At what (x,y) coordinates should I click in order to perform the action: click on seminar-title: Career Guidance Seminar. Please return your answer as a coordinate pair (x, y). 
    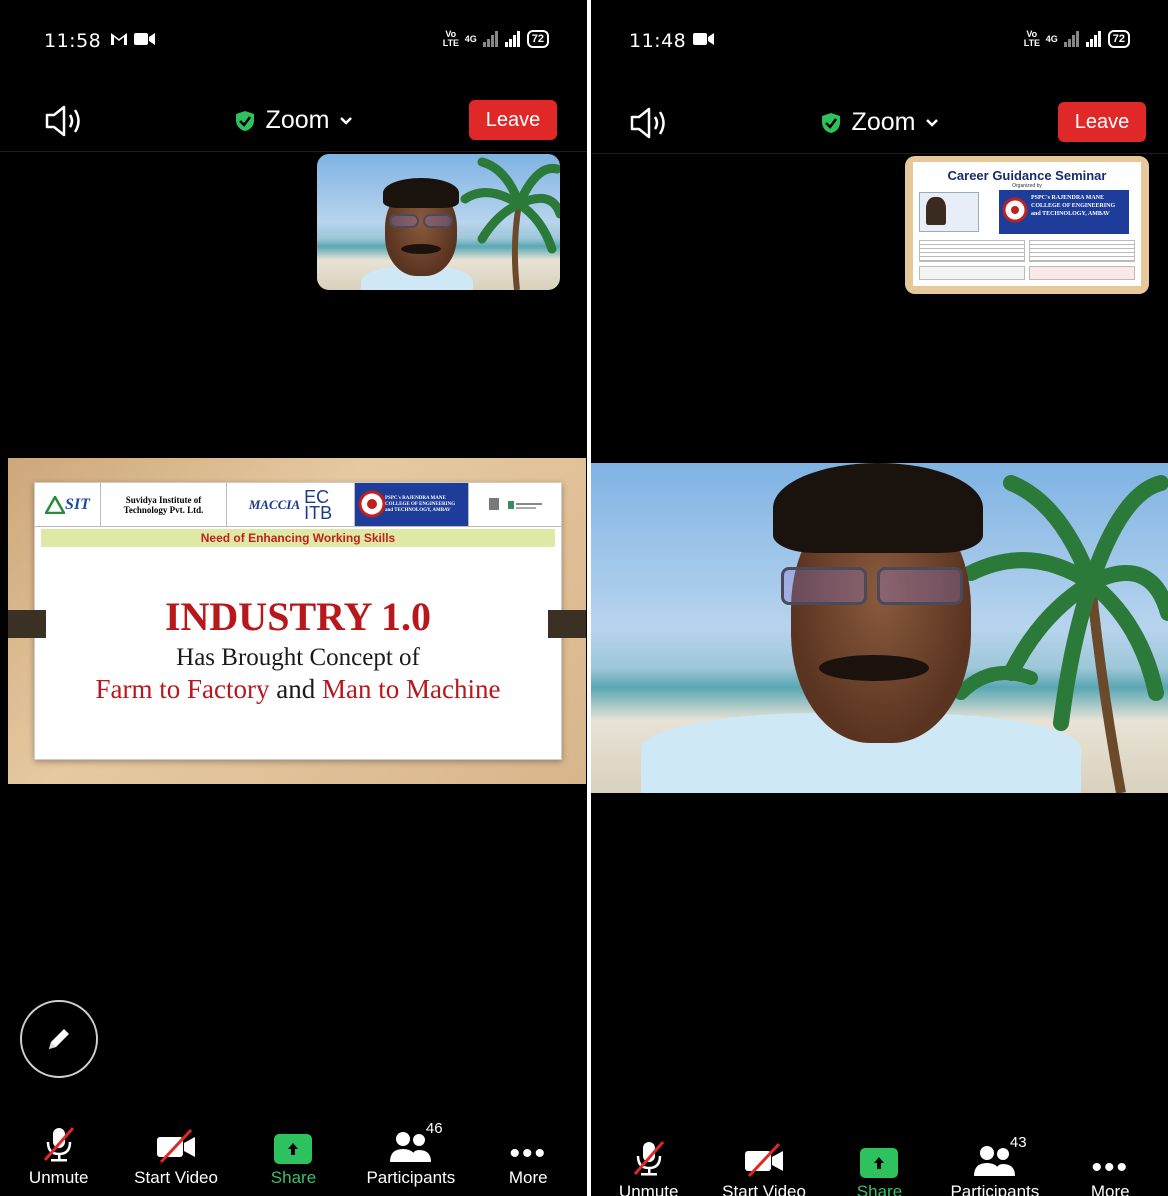
    Looking at the image, I should click on (1027, 175).